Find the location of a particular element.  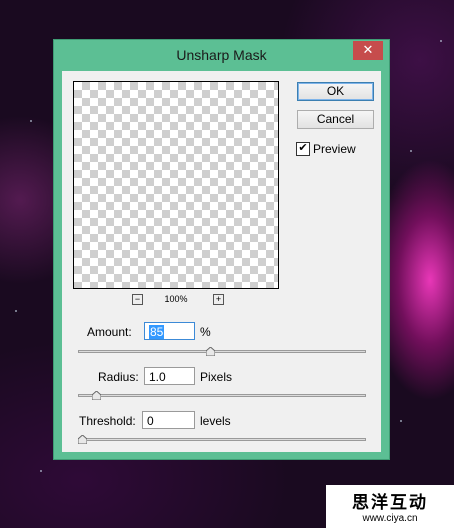

radius-input: 1.0 is located at coordinates (169, 376).